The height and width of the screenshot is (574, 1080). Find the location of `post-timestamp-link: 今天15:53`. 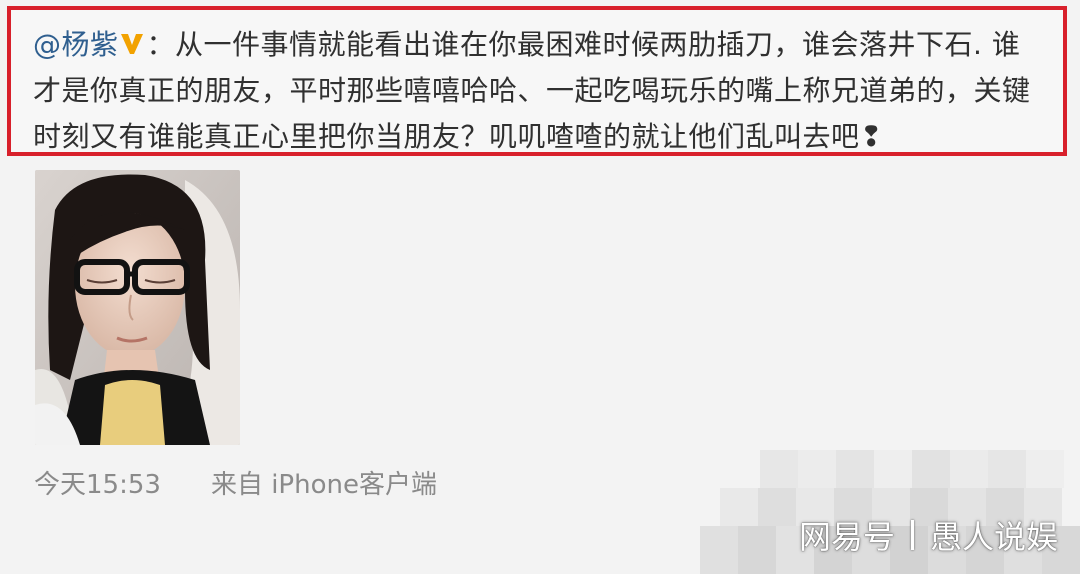

post-timestamp-link: 今天15:53 is located at coordinates (97, 485).